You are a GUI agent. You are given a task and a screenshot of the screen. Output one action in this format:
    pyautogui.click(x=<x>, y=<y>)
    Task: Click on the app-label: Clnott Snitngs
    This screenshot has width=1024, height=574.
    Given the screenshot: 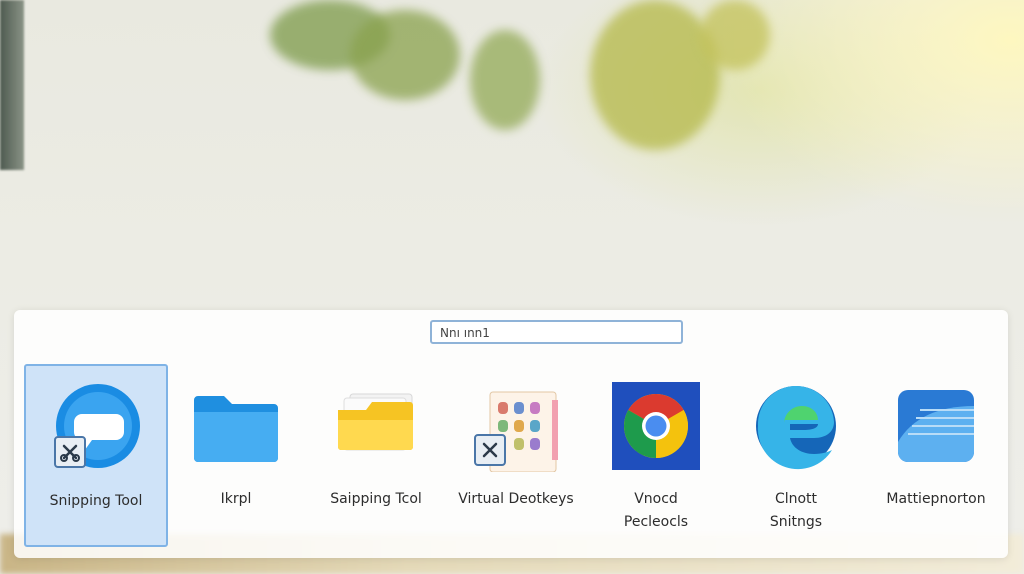 What is the action you would take?
    pyautogui.click(x=796, y=511)
    